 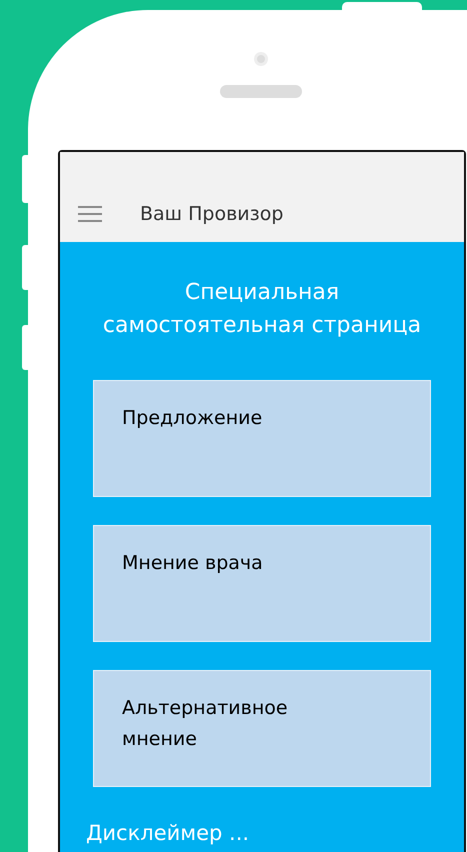 What do you see at coordinates (262, 583) in the screenshot?
I see `menu-card: Мнение врача` at bounding box center [262, 583].